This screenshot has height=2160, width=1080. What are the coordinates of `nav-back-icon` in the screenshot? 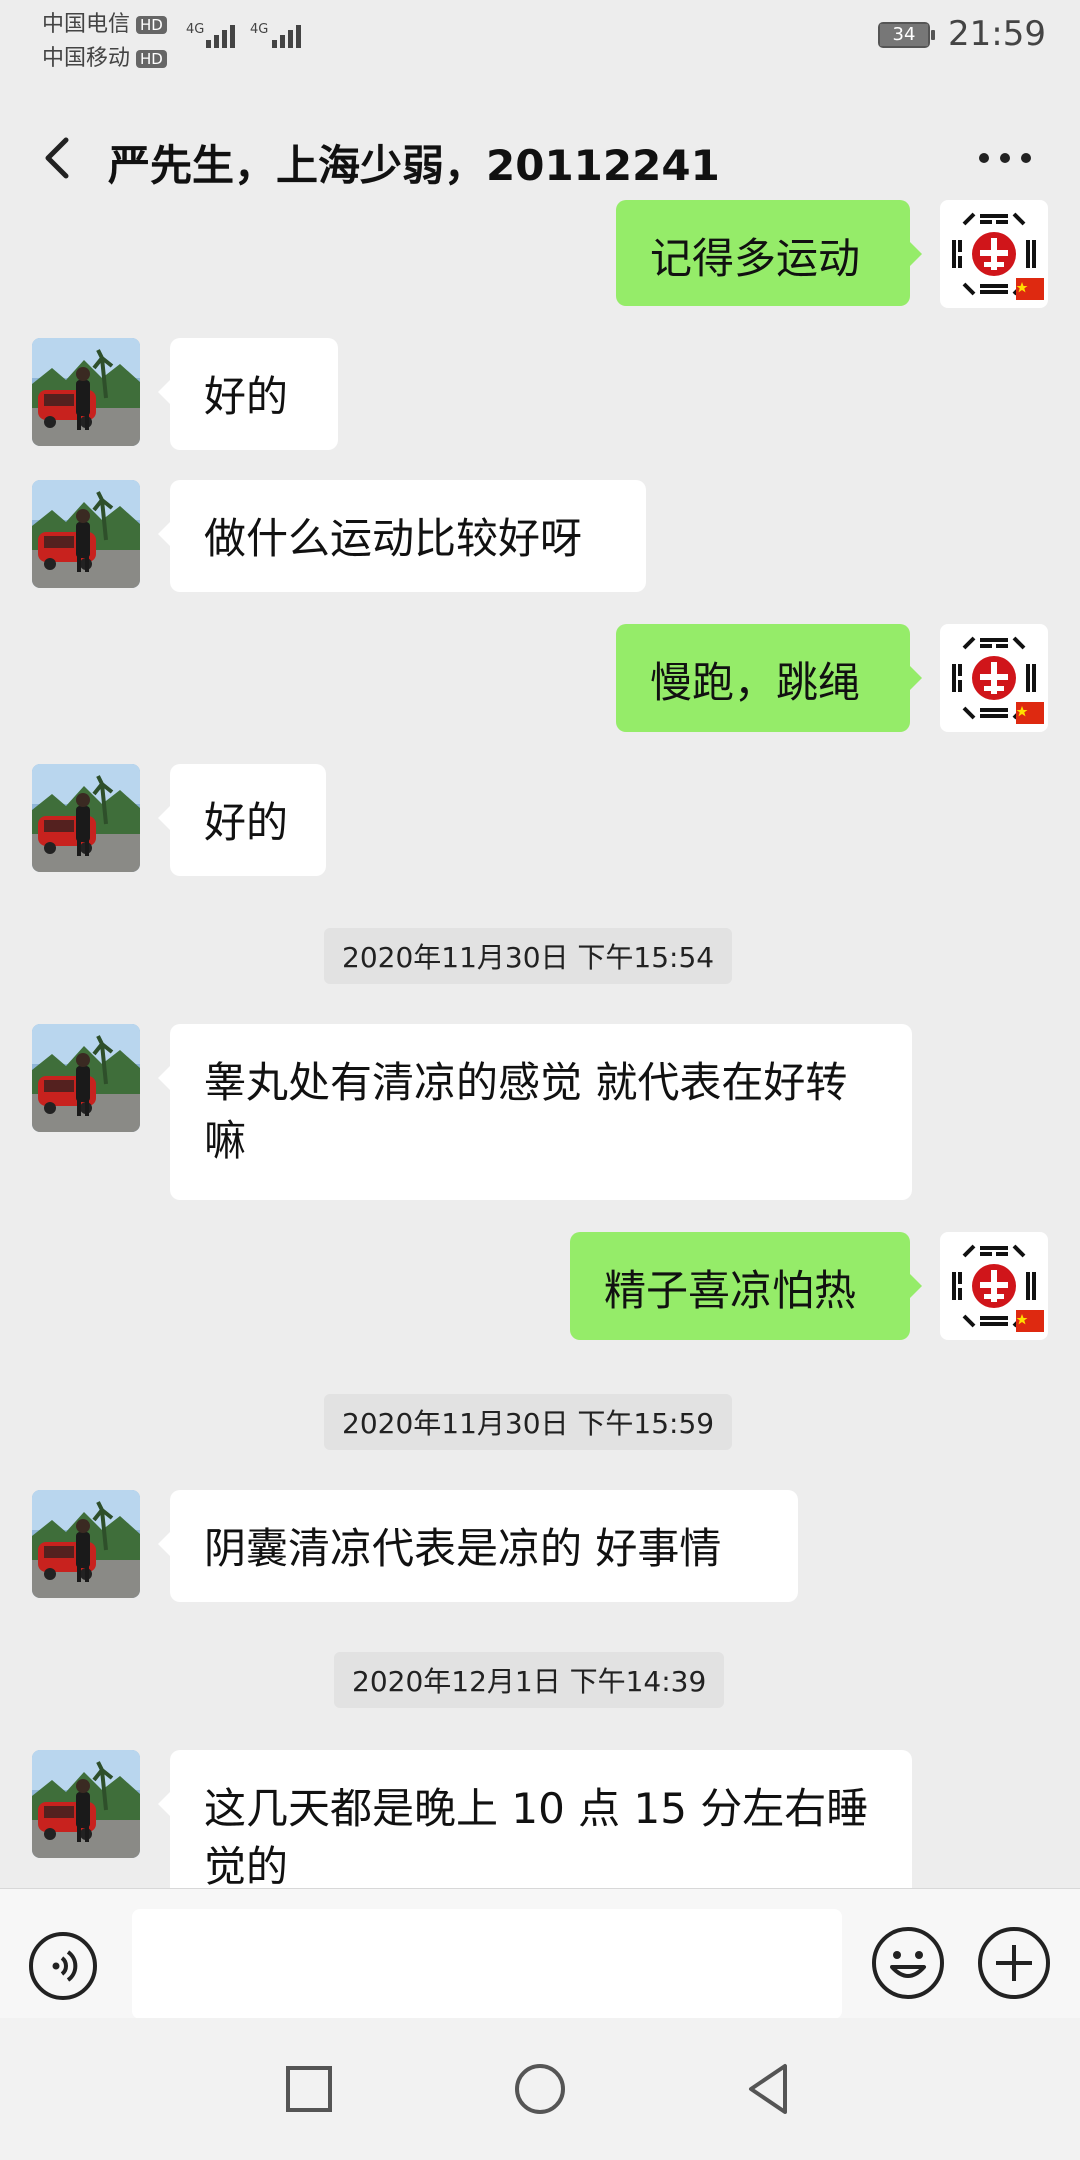 It's located at (768, 2089).